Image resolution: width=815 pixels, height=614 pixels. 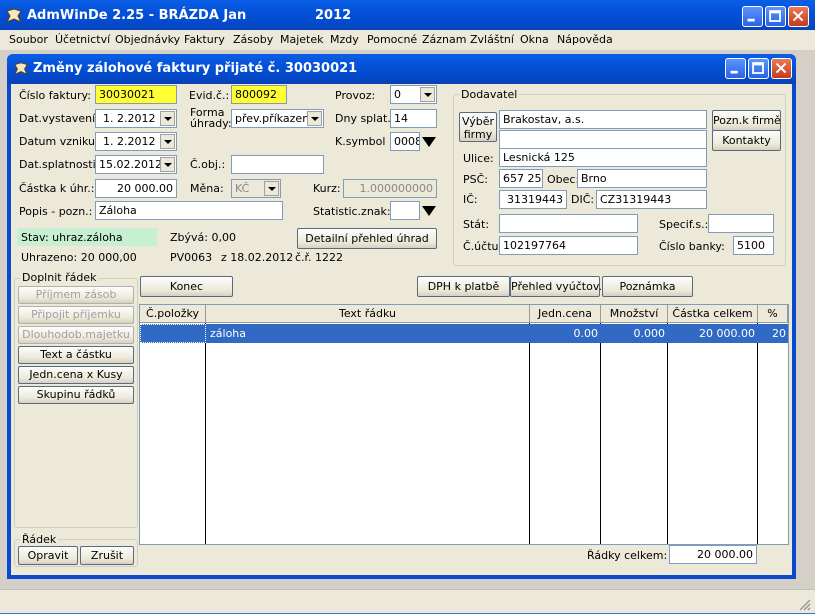 What do you see at coordinates (773, 314) in the screenshot?
I see `col-header-pct: %` at bounding box center [773, 314].